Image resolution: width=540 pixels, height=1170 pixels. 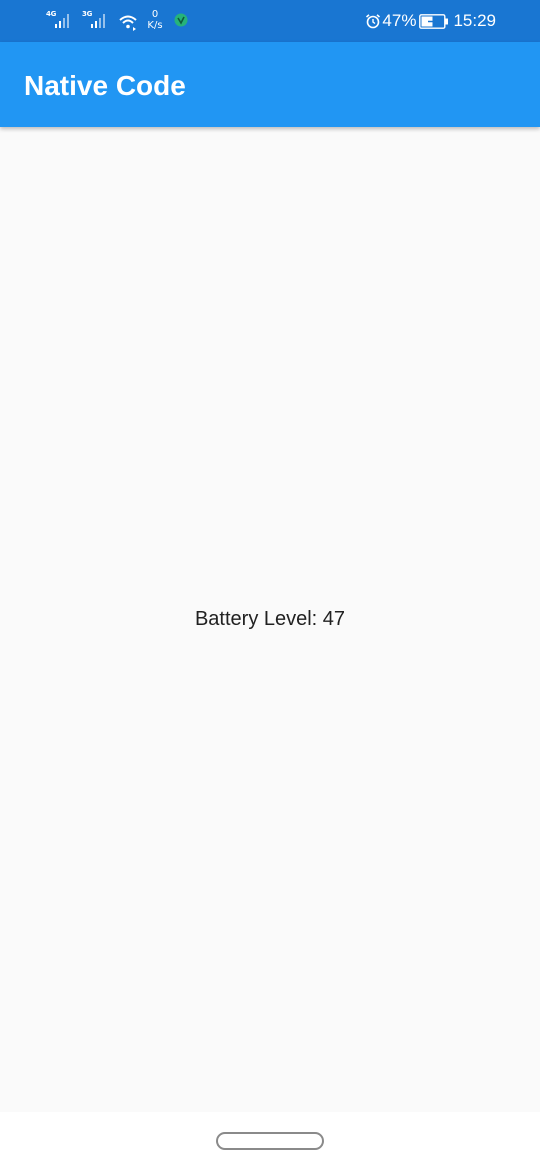 I want to click on status-bar: 4G 3G 0 K/s 47% 15:29, so click(x=270, y=21).